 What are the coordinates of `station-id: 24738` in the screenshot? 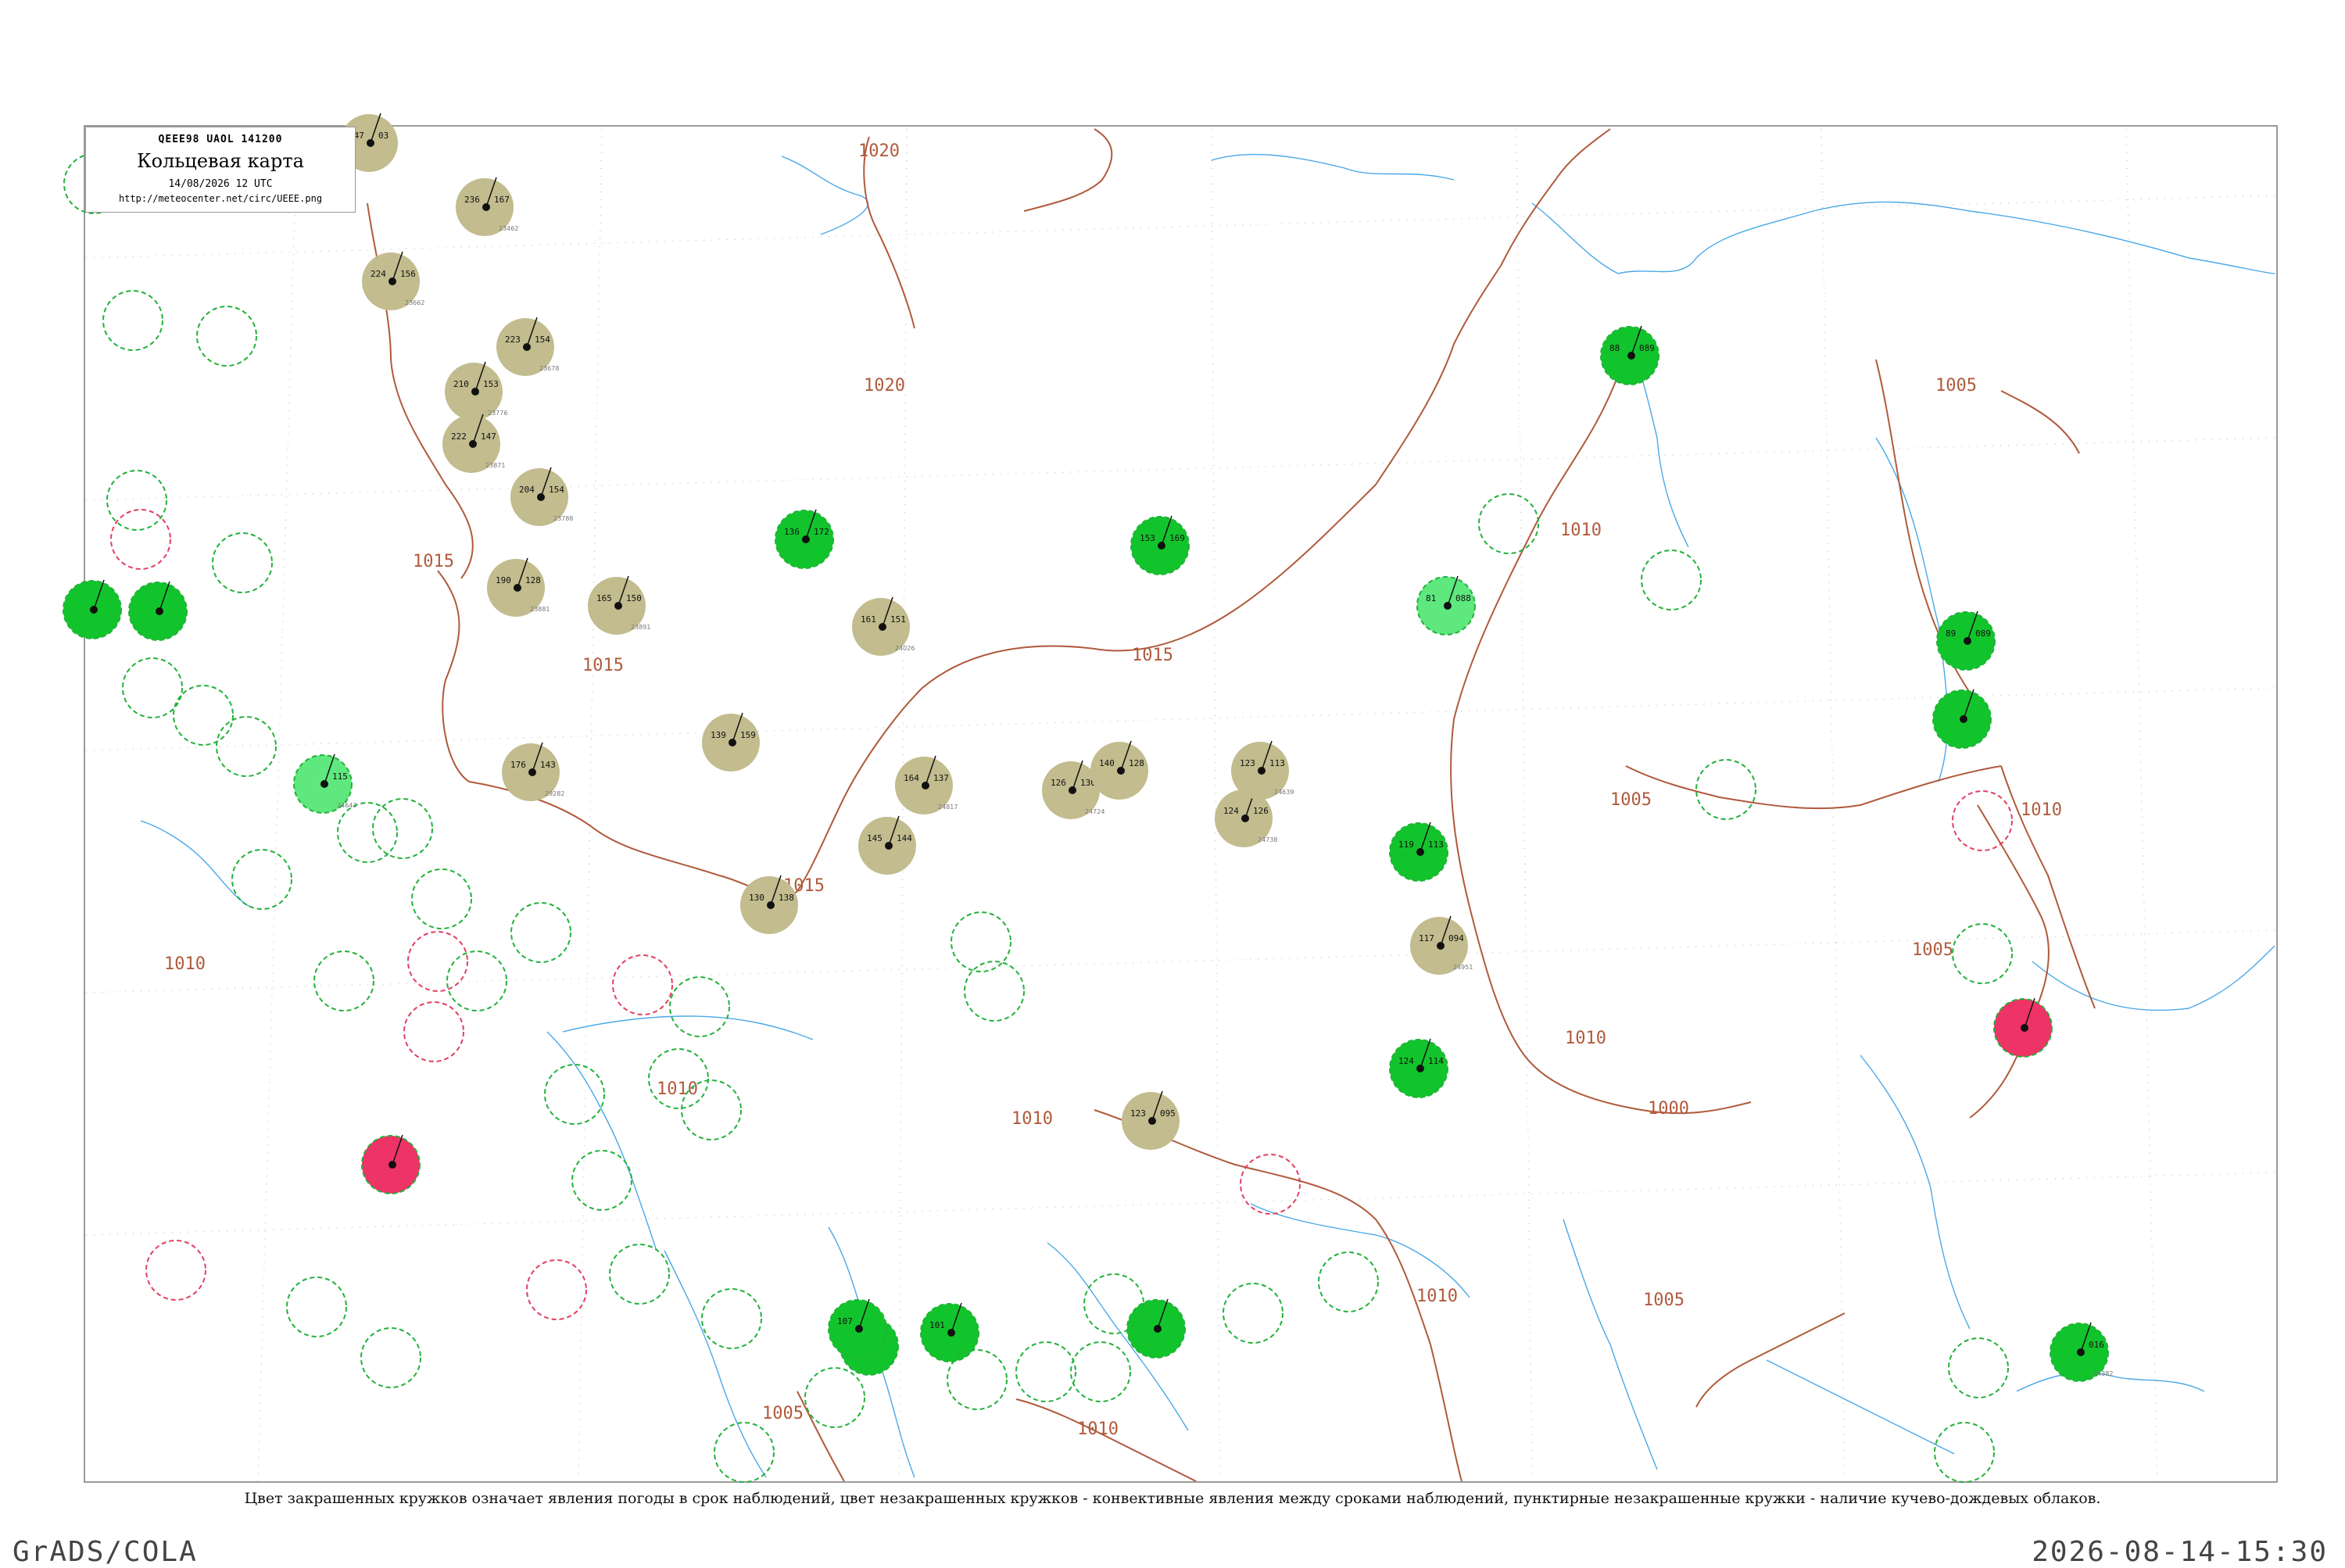 It's located at (1267, 839).